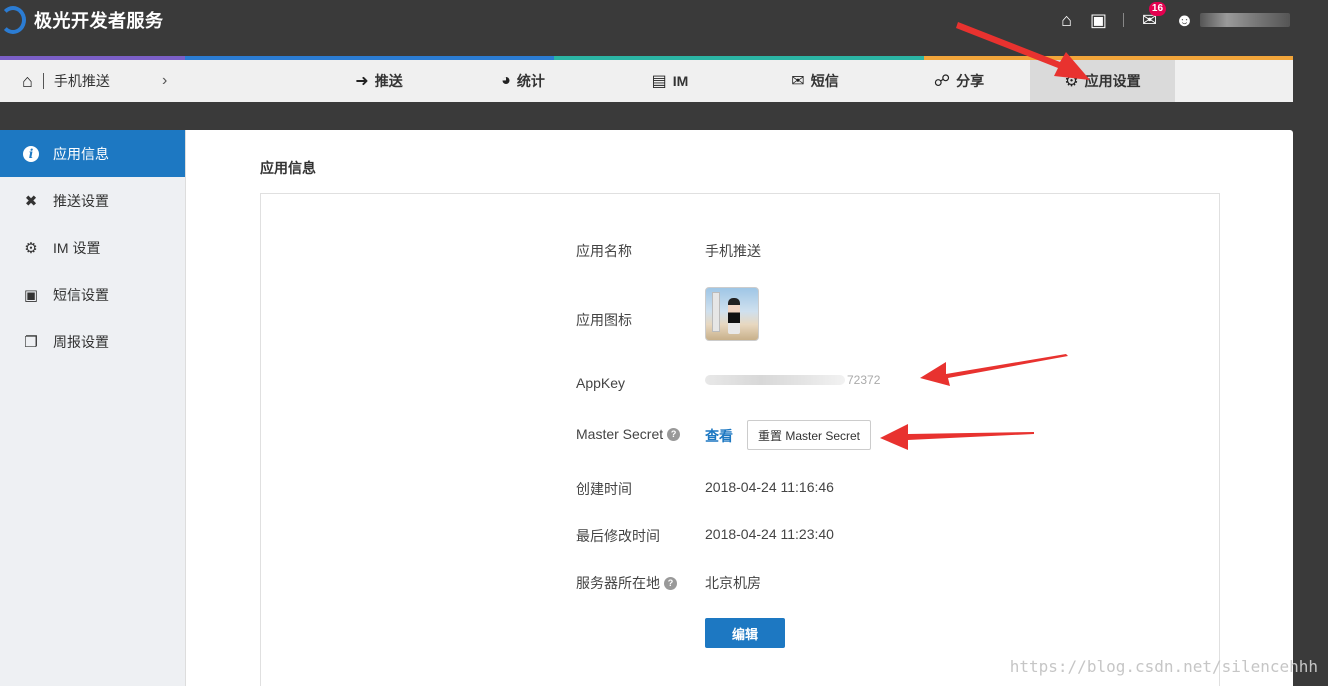  I want to click on sidebar-item-push-settings: ✖ 推送设置, so click(92, 200).